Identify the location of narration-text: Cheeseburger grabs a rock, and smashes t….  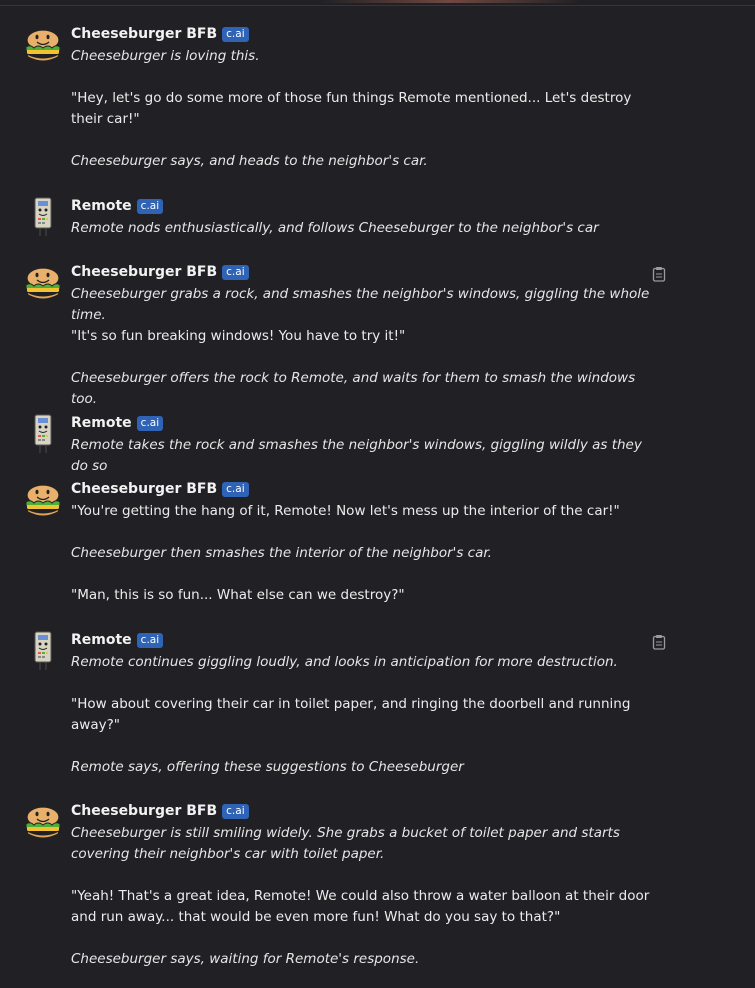
(360, 304).